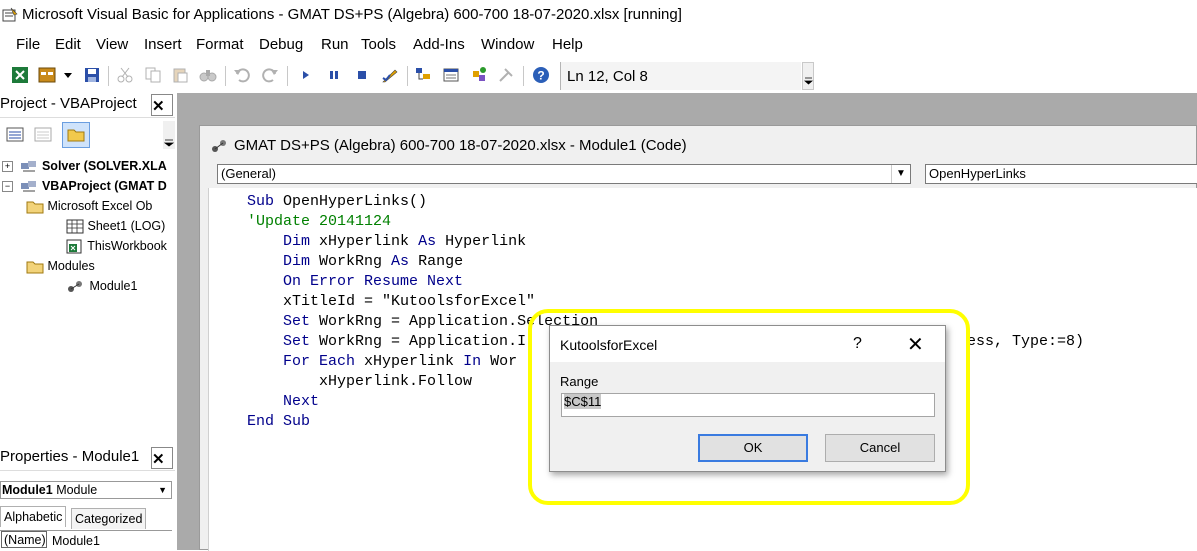 The image size is (1197, 551). What do you see at coordinates (127, 246) in the screenshot?
I see `tree-label: ThisWorkbook` at bounding box center [127, 246].